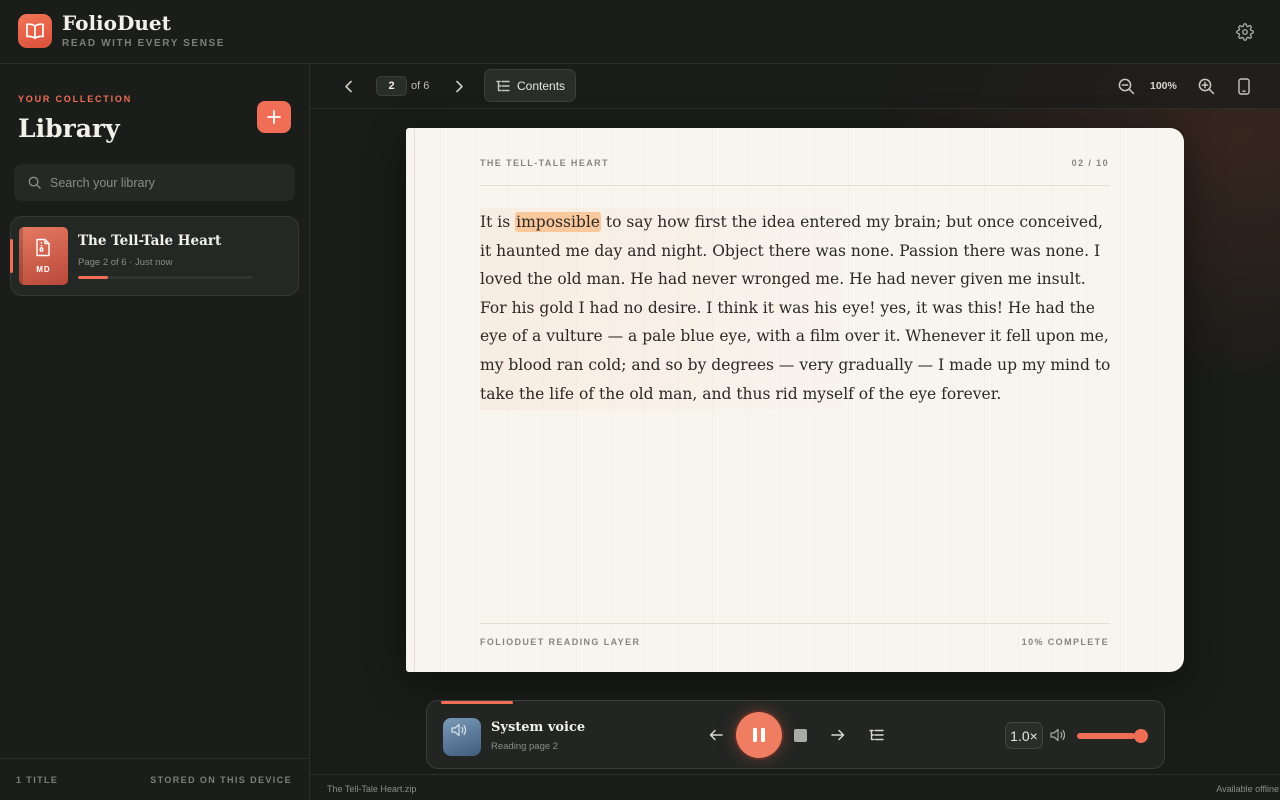 The height and width of the screenshot is (800, 1280). I want to click on stop-button, so click(800, 735).